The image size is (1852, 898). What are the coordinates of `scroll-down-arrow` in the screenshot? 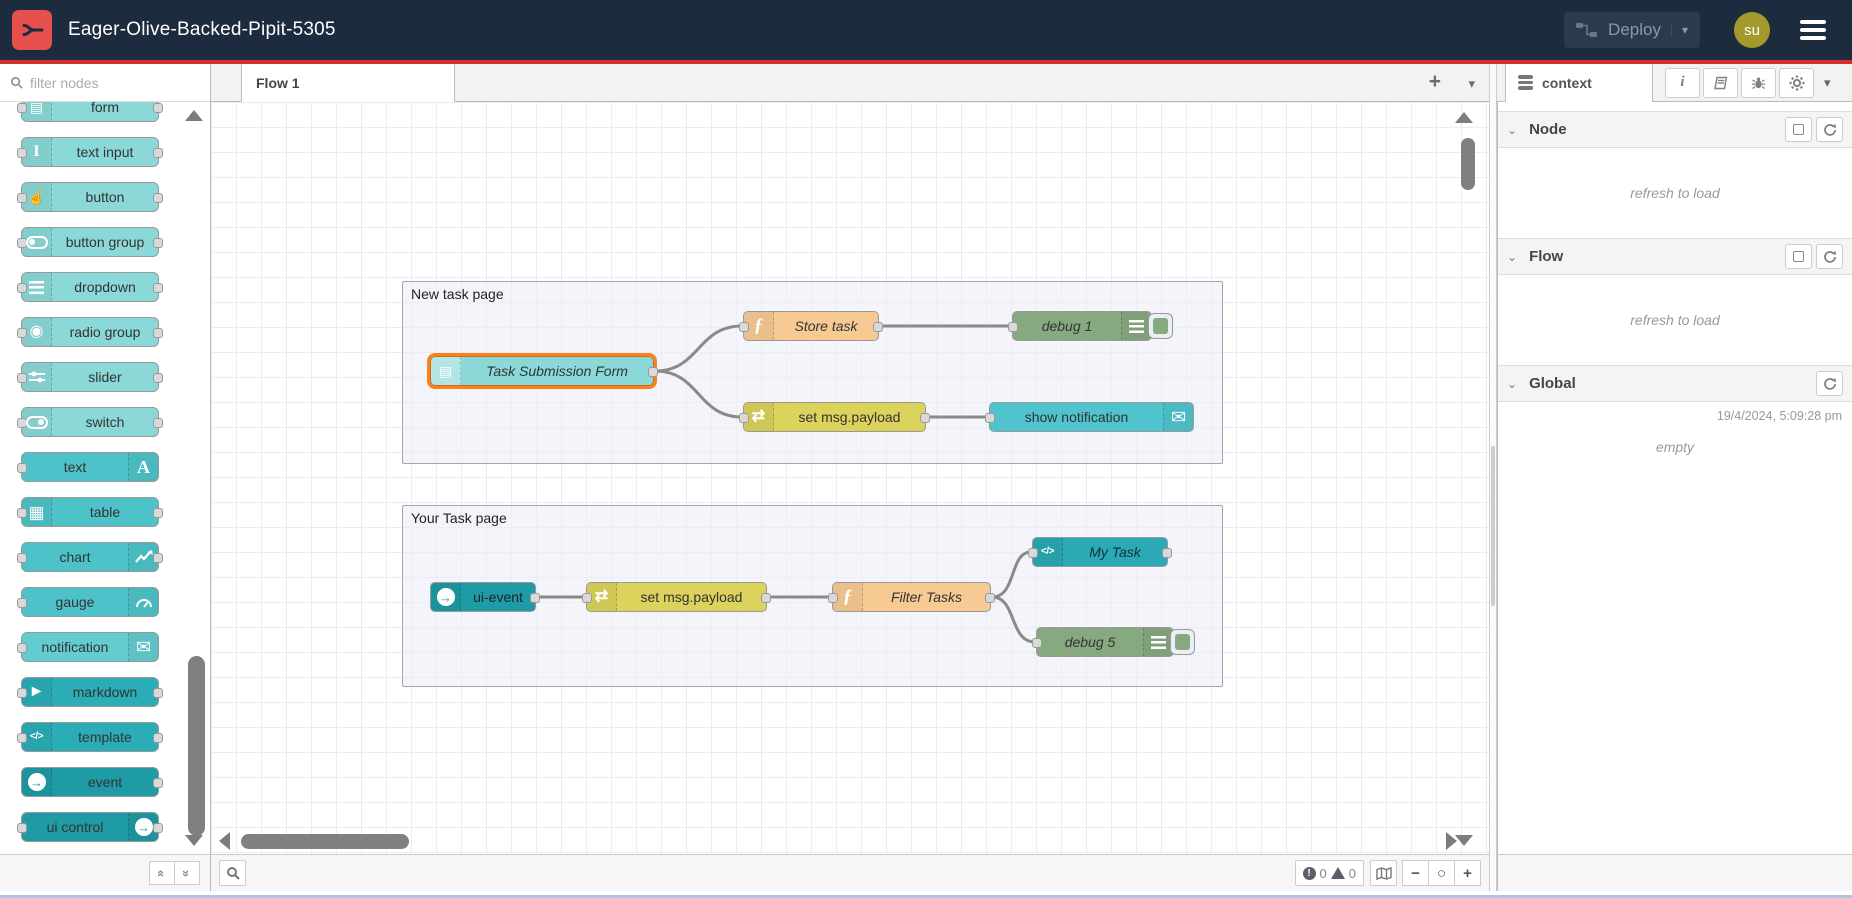 It's located at (1464, 840).